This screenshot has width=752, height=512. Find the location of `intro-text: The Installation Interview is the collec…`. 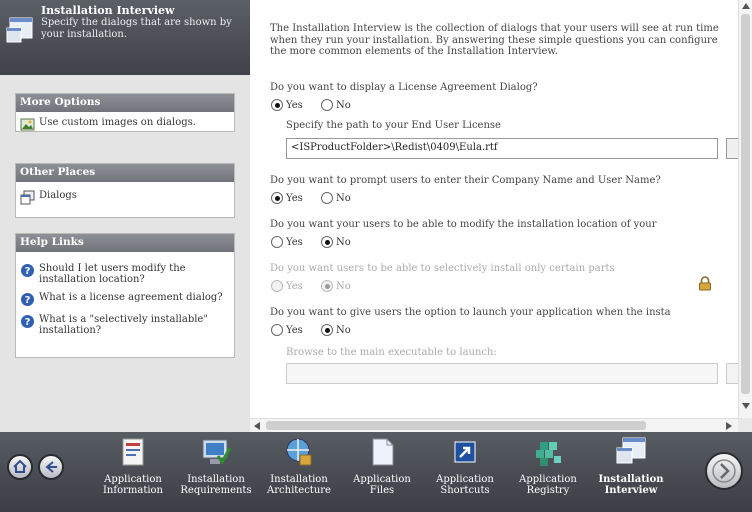

intro-text: The Installation Interview is the collec… is located at coordinates (494, 40).